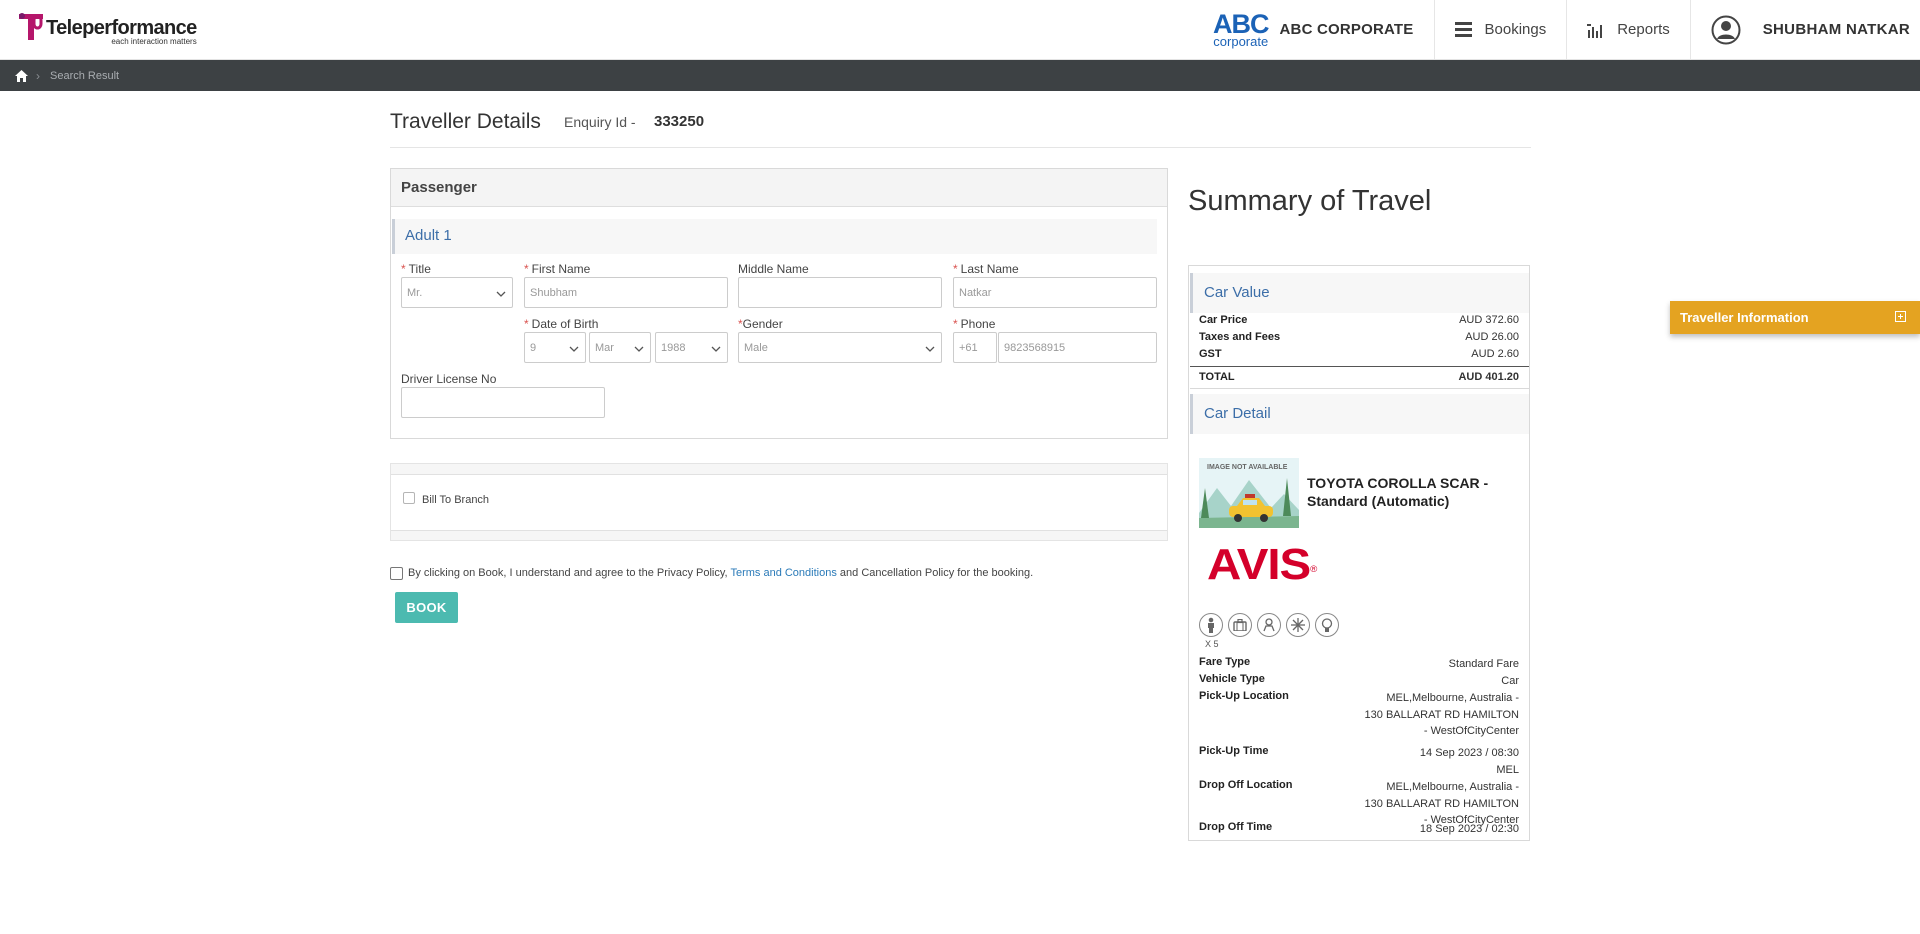  What do you see at coordinates (465, 121) in the screenshot?
I see `page-title: Traveller Details` at bounding box center [465, 121].